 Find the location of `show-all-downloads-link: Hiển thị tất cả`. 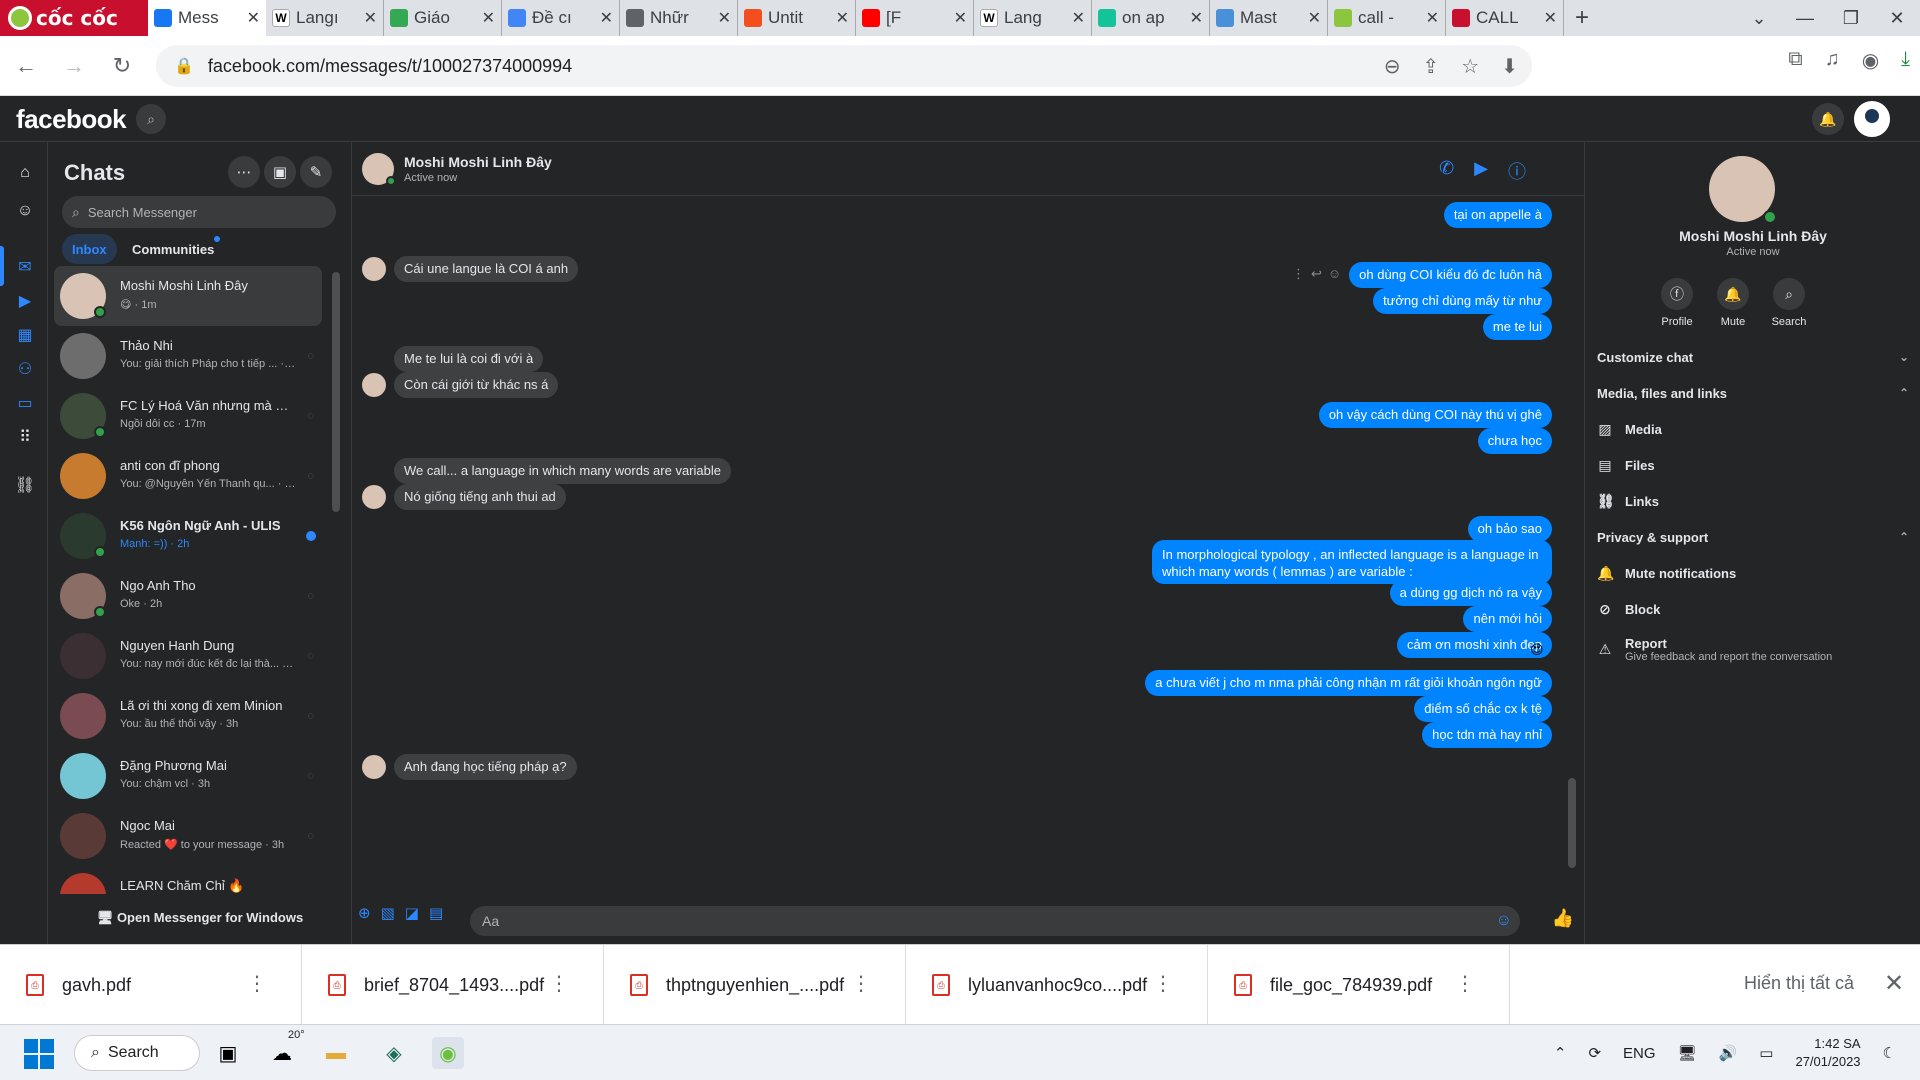

show-all-downloads-link: Hiển thị tất cả is located at coordinates (1799, 983).